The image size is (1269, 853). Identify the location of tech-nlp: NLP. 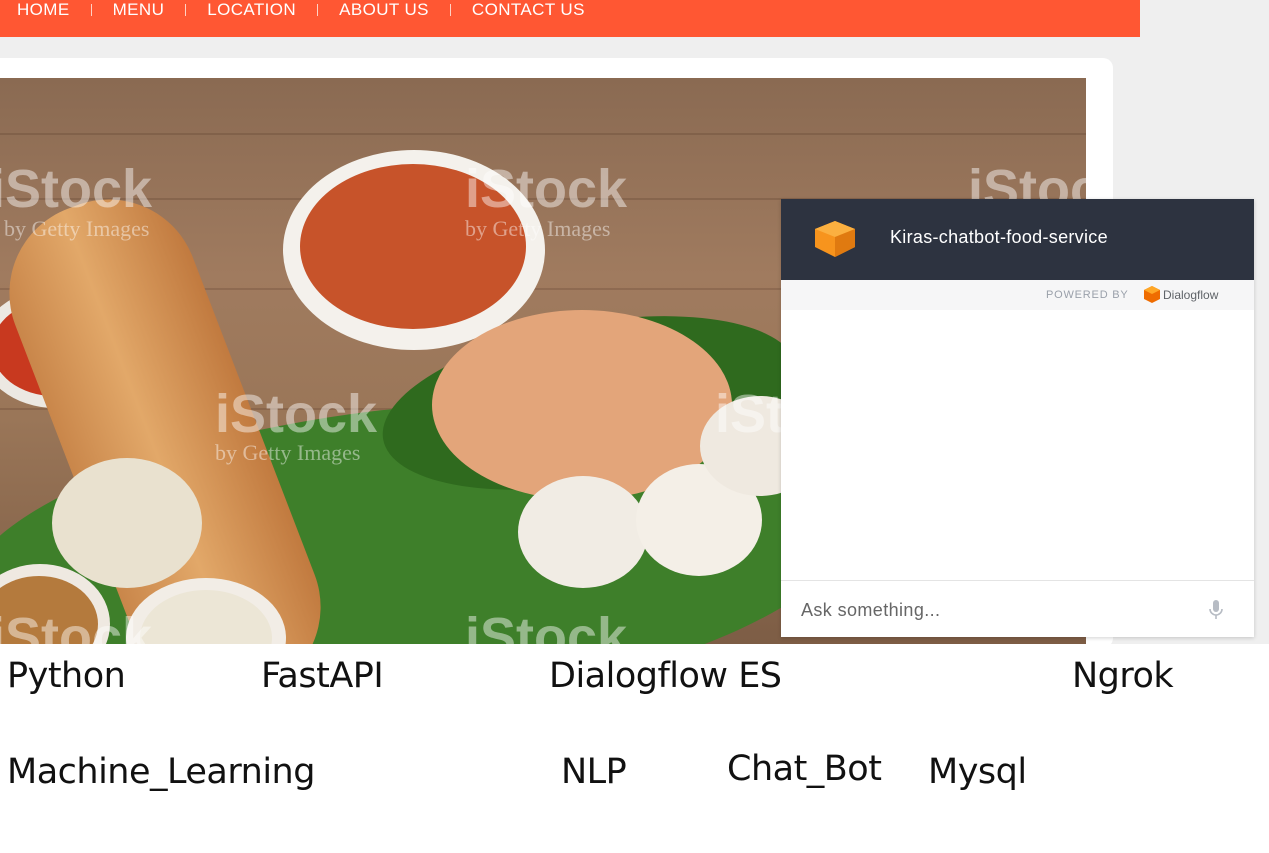
(594, 772).